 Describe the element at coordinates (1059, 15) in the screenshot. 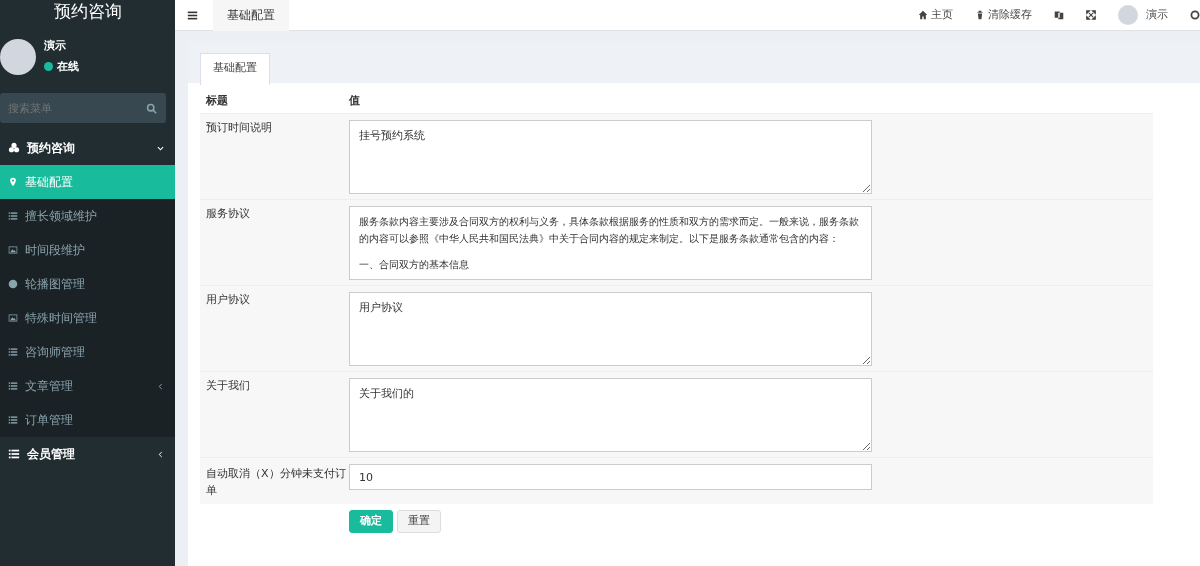

I see `translate-icon` at that location.